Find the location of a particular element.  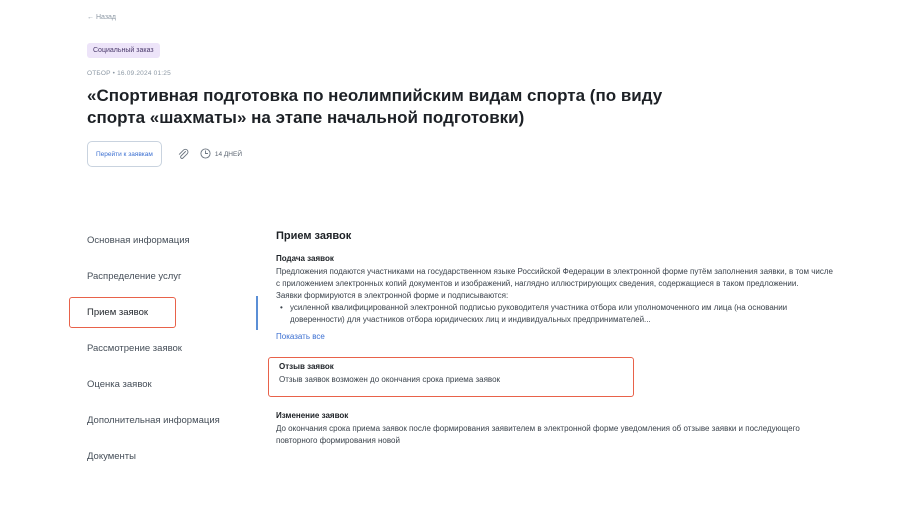

show-all-link: Показать все is located at coordinates (300, 336).